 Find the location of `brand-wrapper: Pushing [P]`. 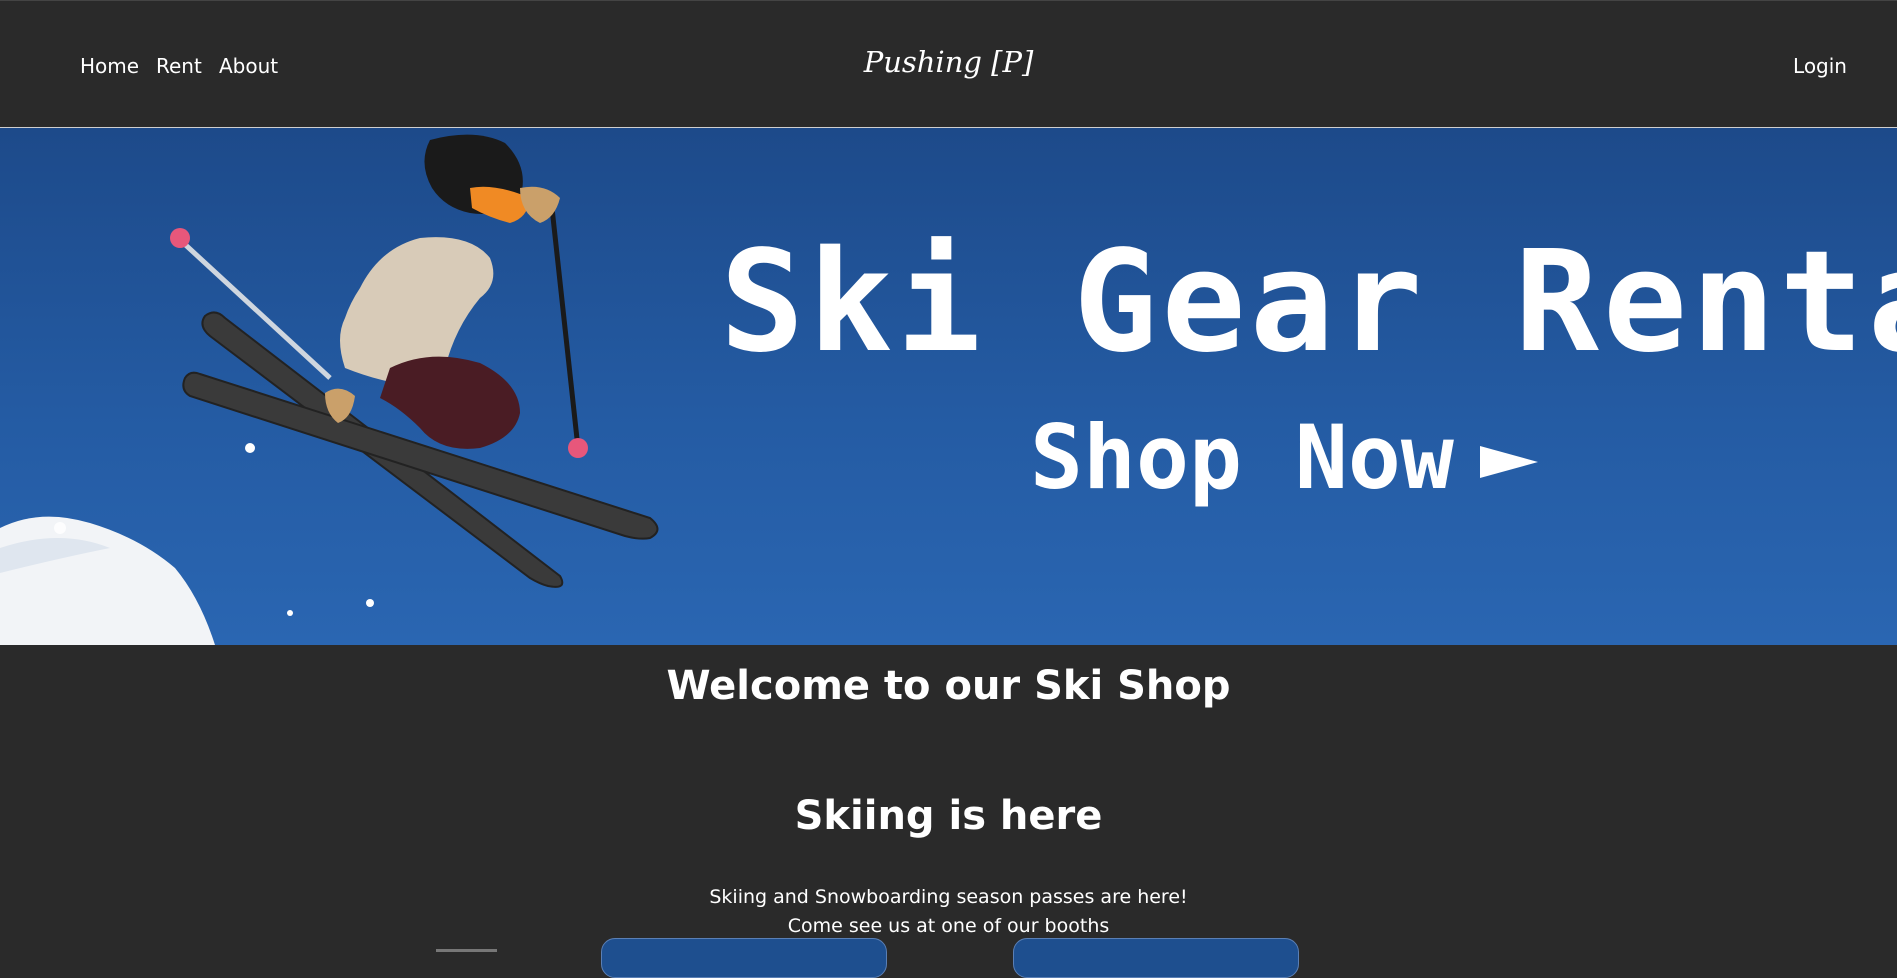

brand-wrapper: Pushing [P] is located at coordinates (948, 62).